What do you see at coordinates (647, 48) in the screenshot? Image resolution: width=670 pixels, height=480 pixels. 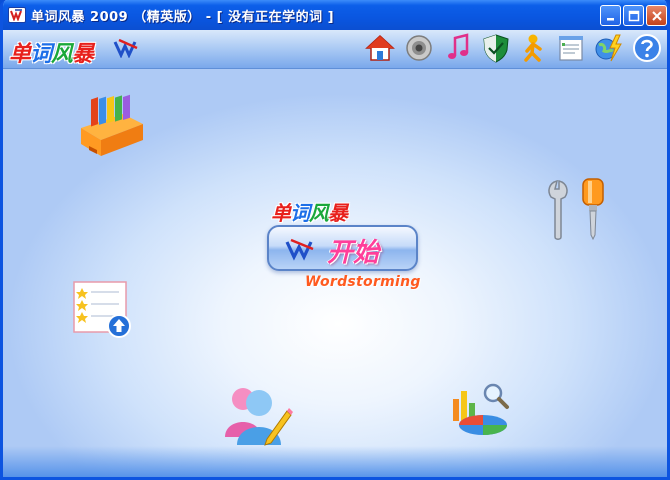 I see `help-icon` at bounding box center [647, 48].